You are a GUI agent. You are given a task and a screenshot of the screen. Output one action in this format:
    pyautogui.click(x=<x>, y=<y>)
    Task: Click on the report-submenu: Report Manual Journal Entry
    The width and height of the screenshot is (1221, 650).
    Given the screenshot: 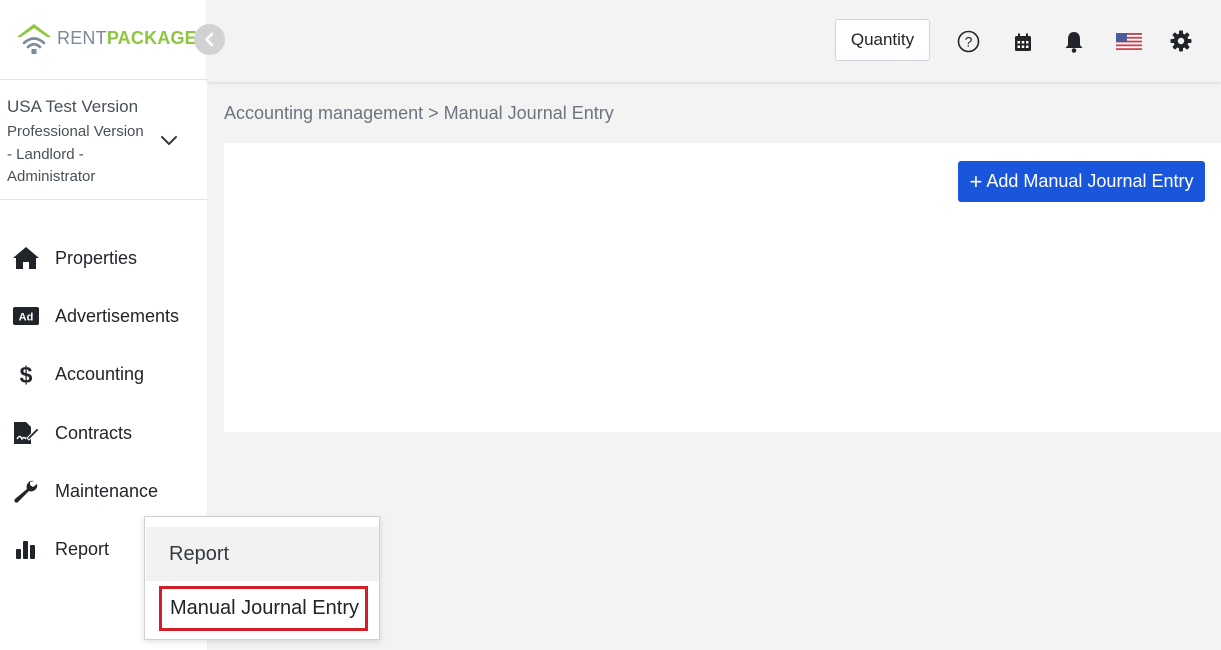 What is the action you would take?
    pyautogui.click(x=262, y=578)
    